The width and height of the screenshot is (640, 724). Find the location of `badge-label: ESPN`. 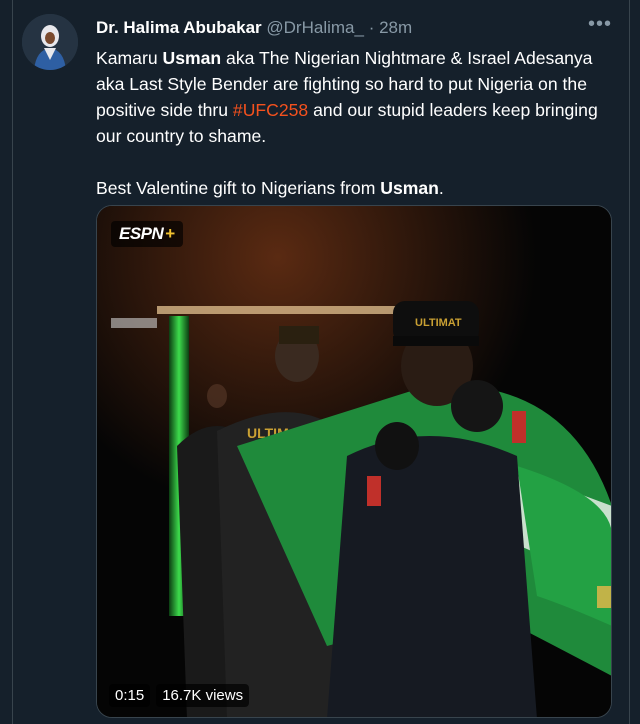

badge-label: ESPN is located at coordinates (141, 233).